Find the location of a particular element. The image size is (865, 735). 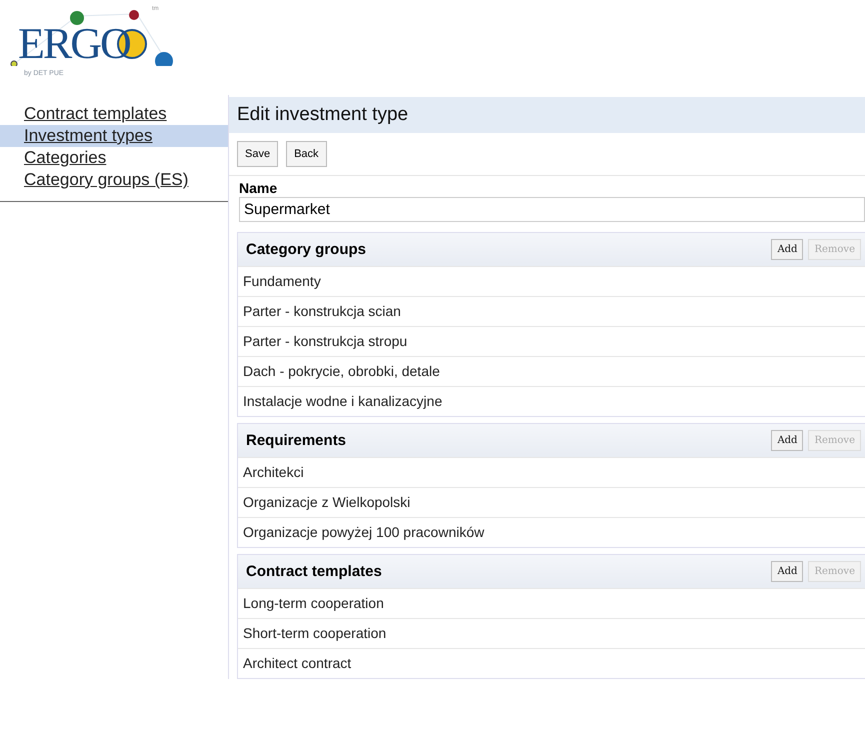

list-row: Architekci is located at coordinates (551, 472).